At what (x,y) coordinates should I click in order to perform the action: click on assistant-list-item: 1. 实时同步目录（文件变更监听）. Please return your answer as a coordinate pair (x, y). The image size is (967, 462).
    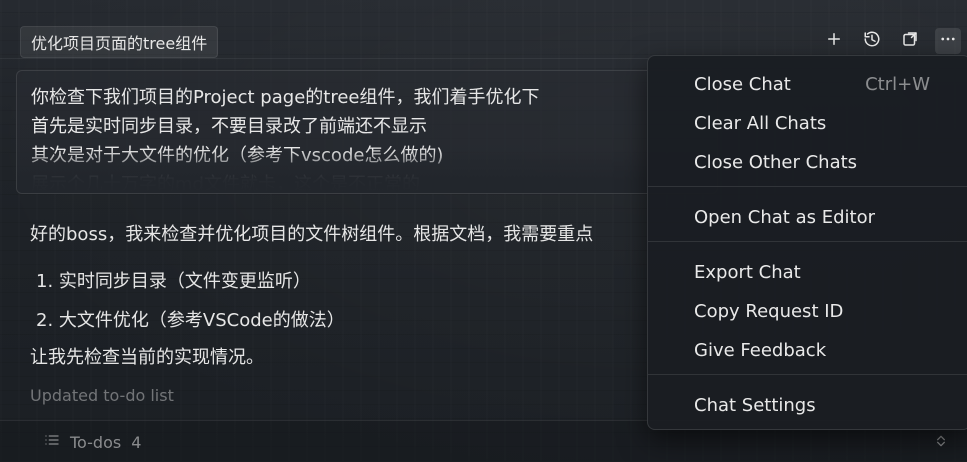
    Looking at the image, I should click on (173, 281).